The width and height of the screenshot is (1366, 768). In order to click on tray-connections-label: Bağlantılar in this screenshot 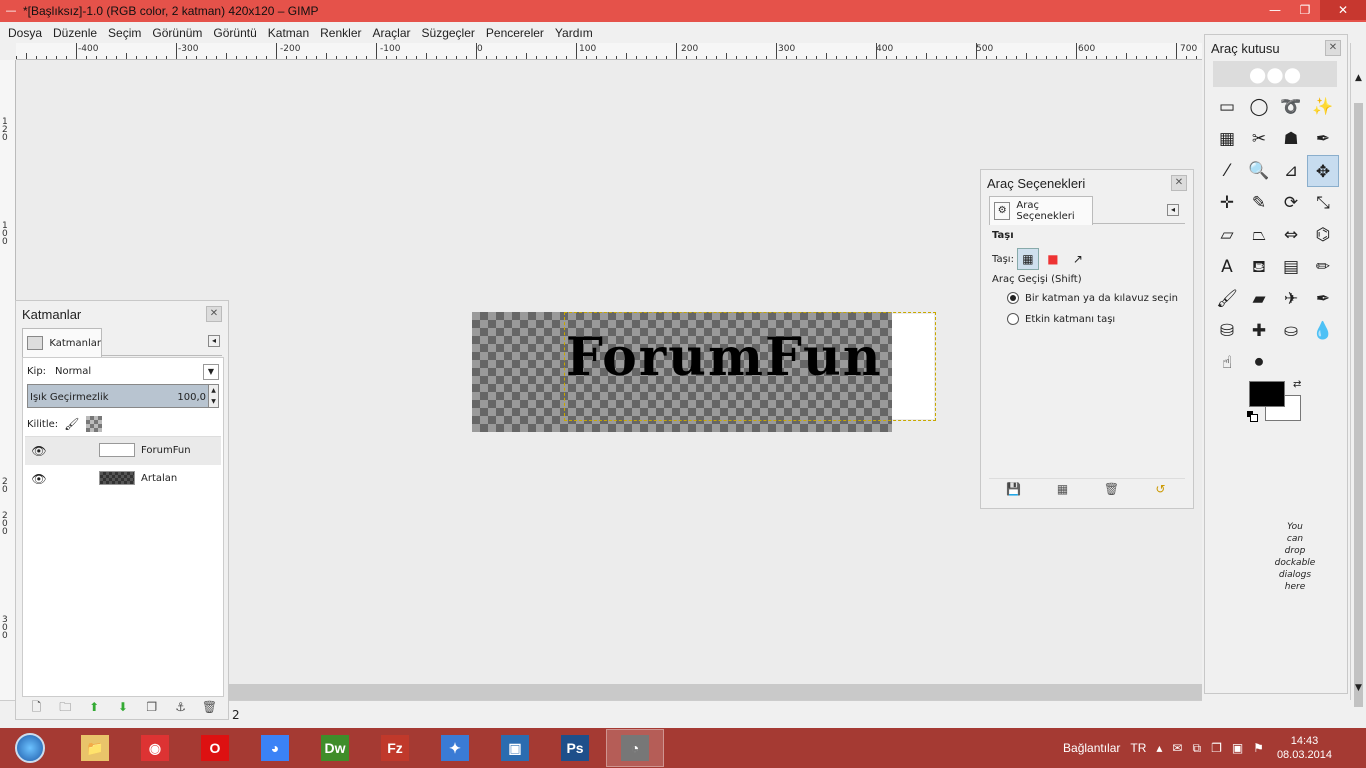, I will do `click(1091, 748)`.